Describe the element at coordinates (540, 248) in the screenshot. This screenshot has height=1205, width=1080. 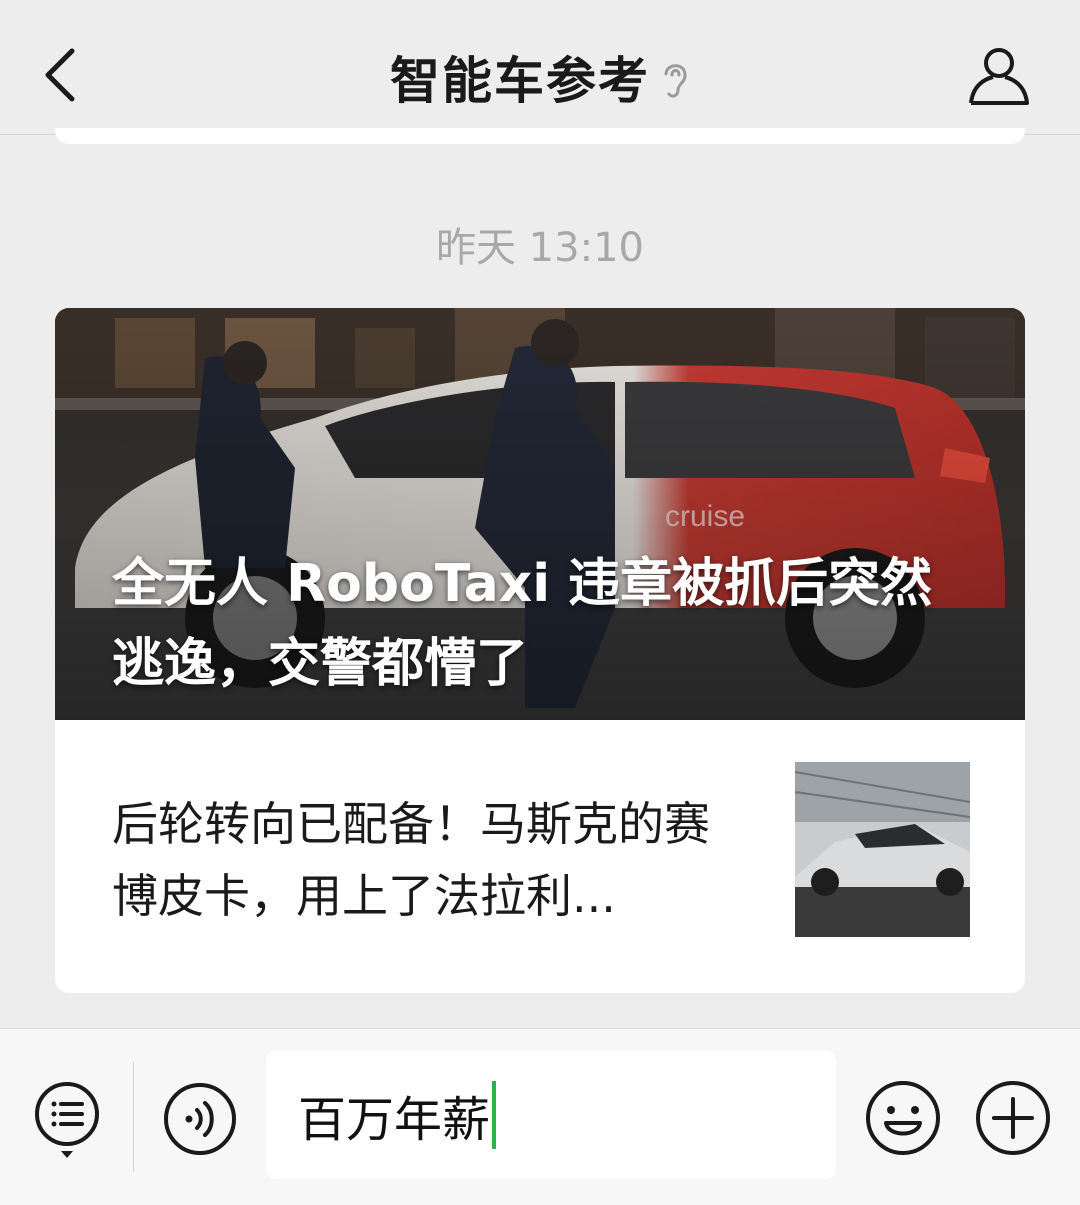
I see `message-timestamp: 昨天 13:10` at that location.